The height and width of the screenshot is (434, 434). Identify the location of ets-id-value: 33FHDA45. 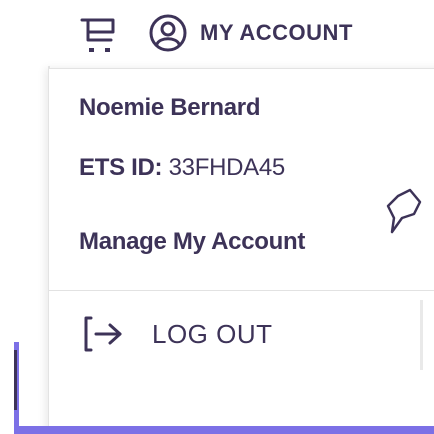
(227, 167).